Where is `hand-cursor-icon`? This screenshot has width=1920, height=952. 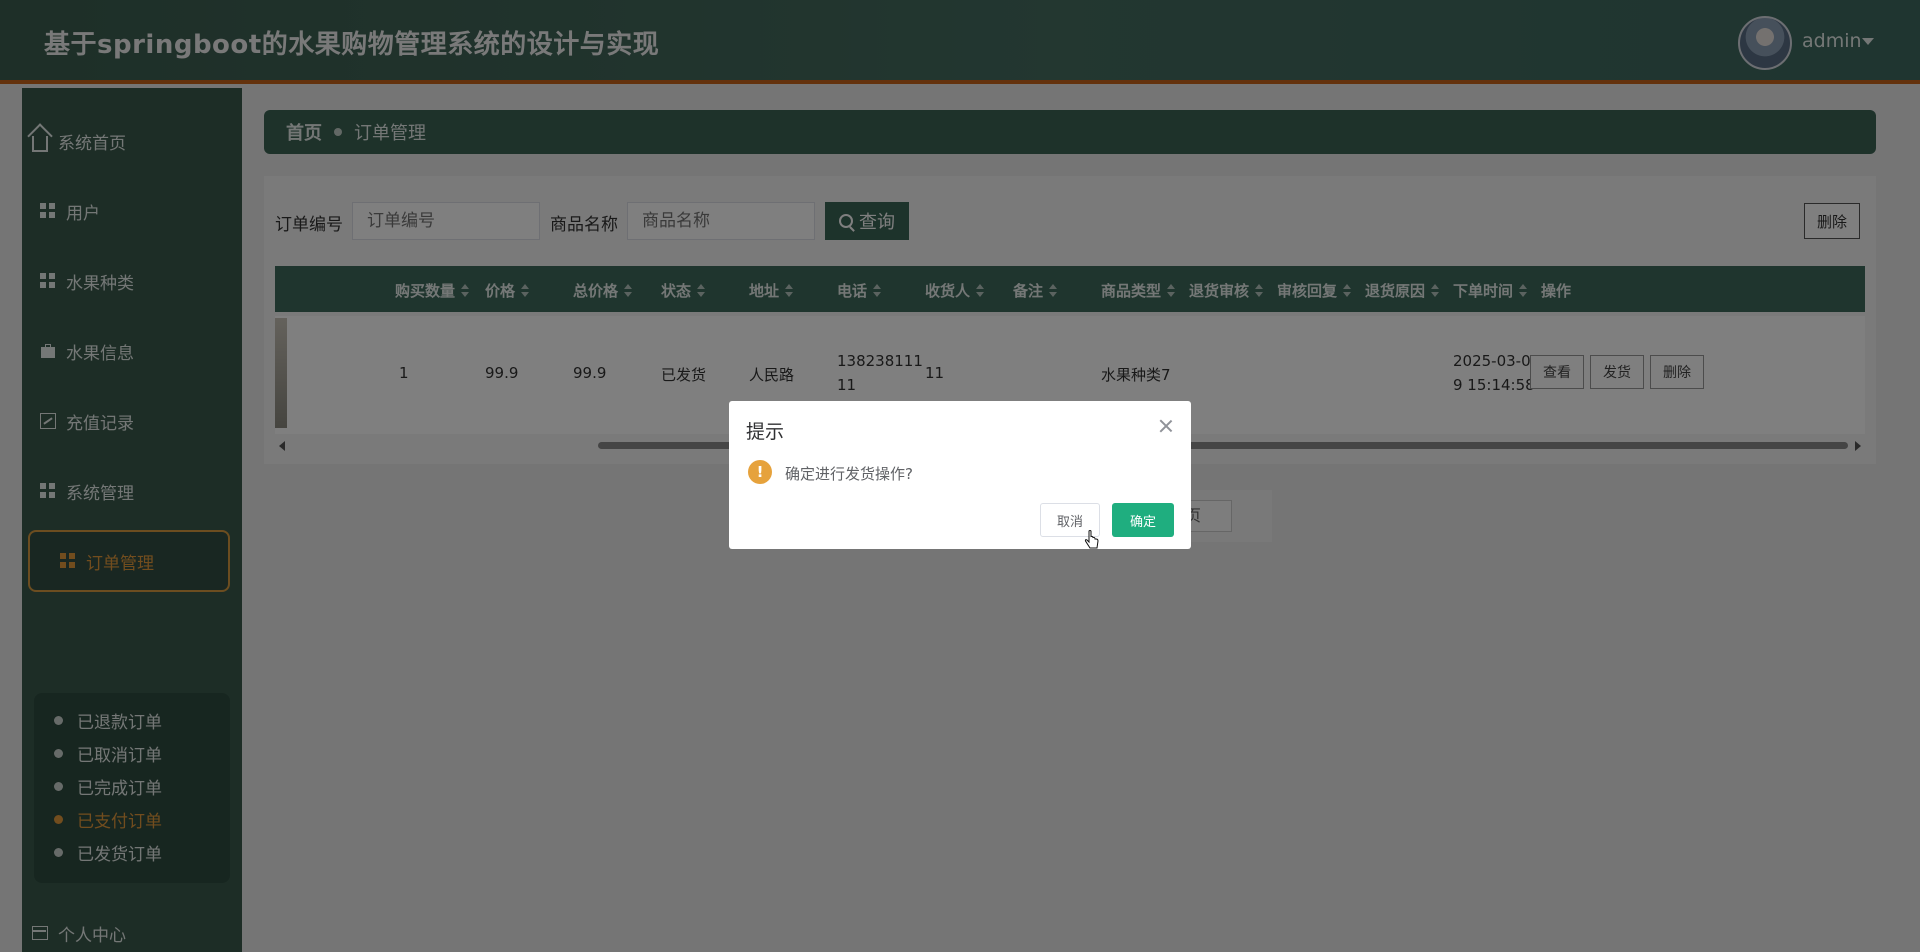
hand-cursor-icon is located at coordinates (1091, 539).